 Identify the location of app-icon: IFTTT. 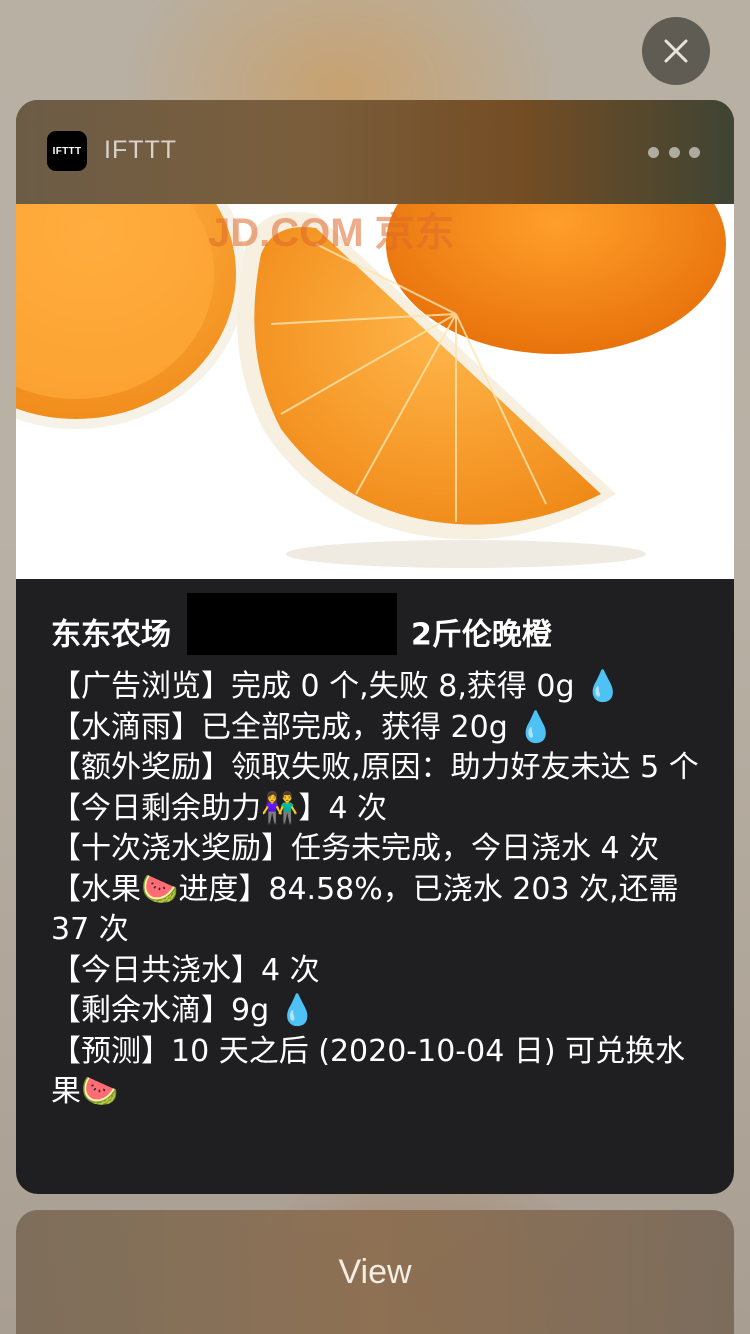
(67, 151).